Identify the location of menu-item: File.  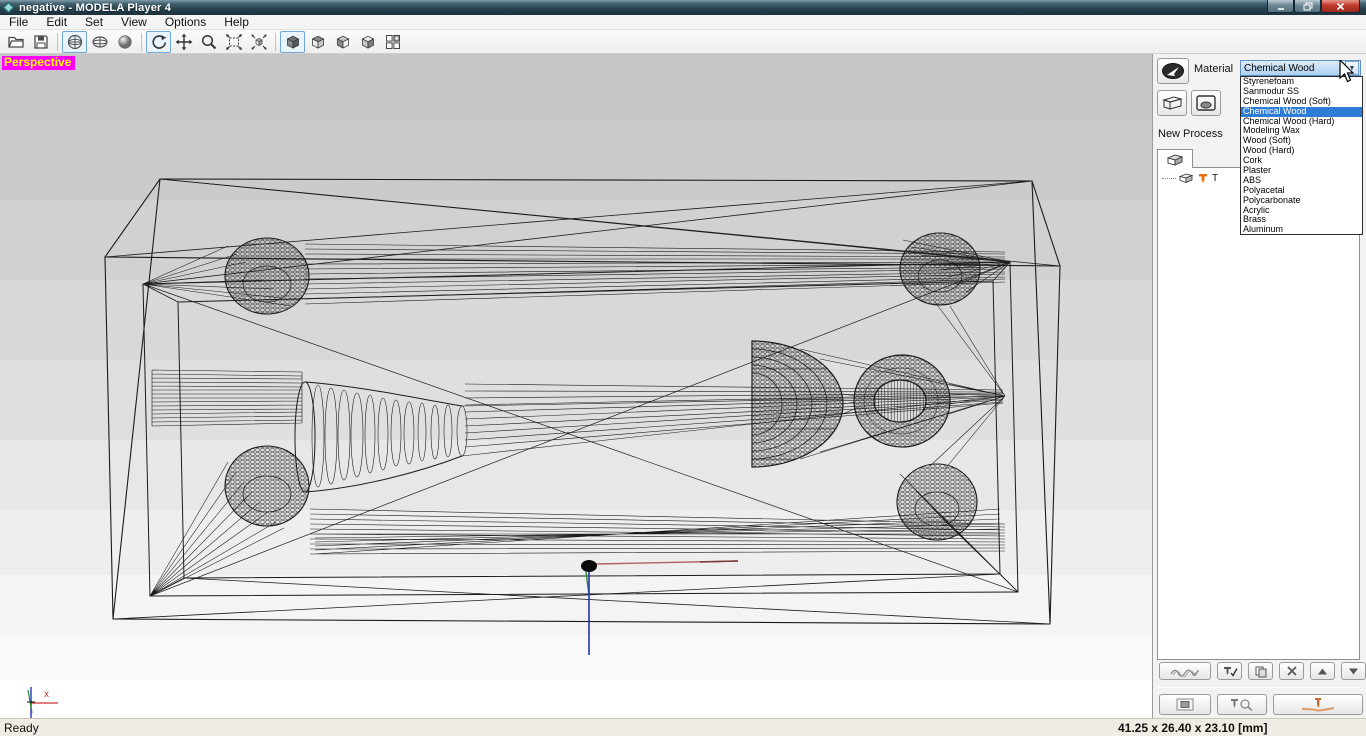
(18, 22).